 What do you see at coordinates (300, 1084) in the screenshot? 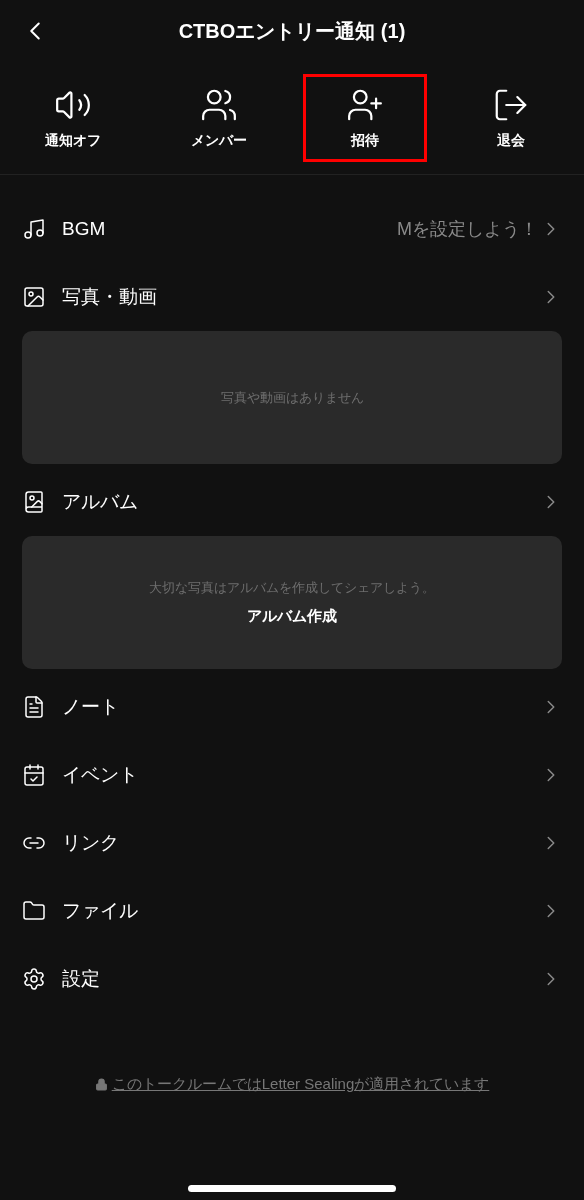
I see `letter-sealing-link: このトークルームではLetter Sealingが適用されています` at bounding box center [300, 1084].